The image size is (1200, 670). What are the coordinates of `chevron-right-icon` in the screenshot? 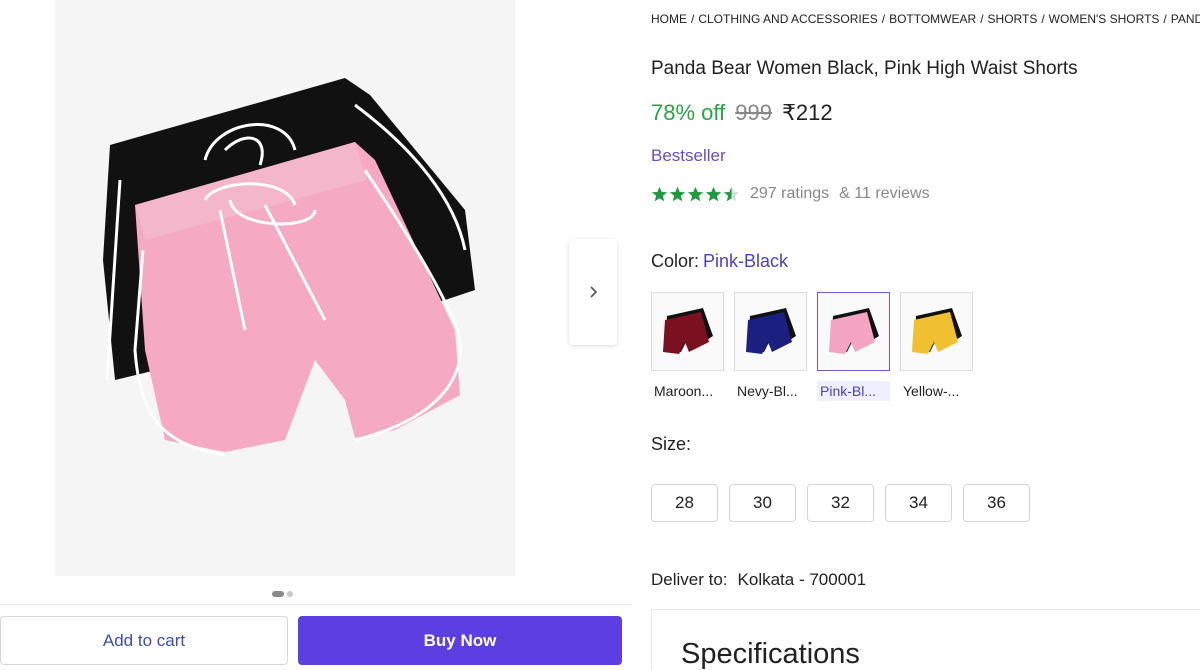 It's located at (594, 292).